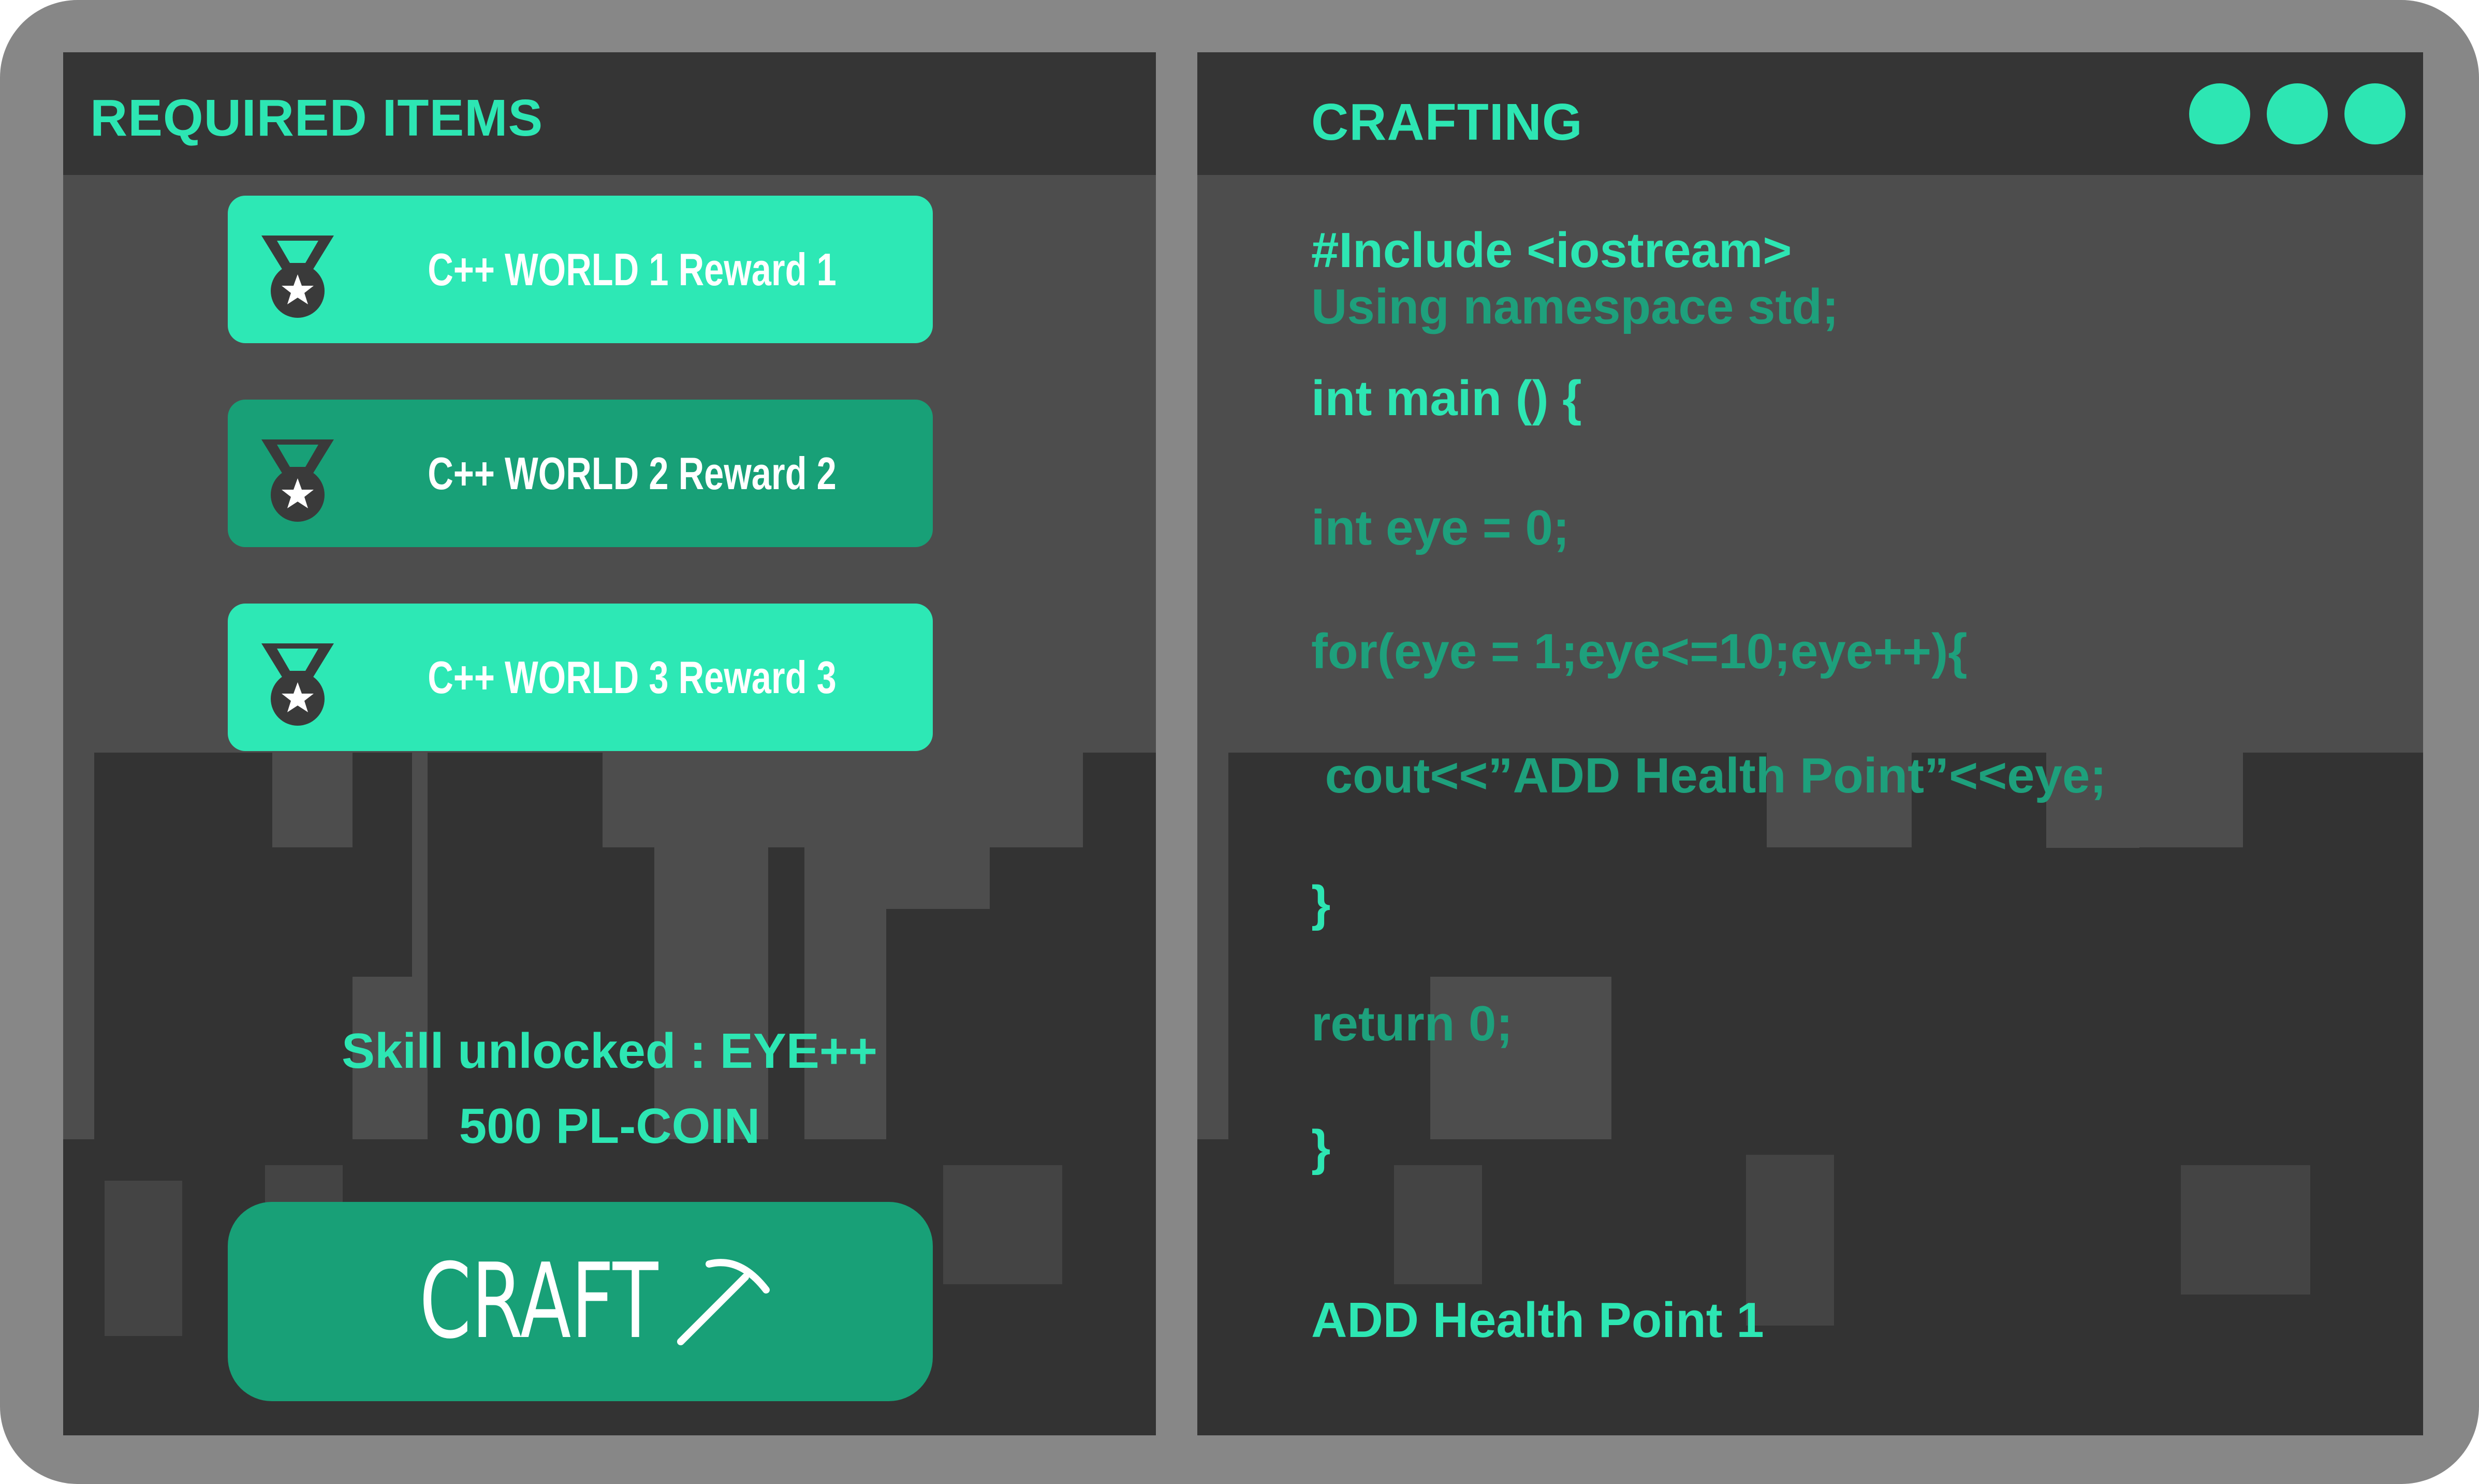  What do you see at coordinates (723, 1302) in the screenshot?
I see `pickaxe-icon` at bounding box center [723, 1302].